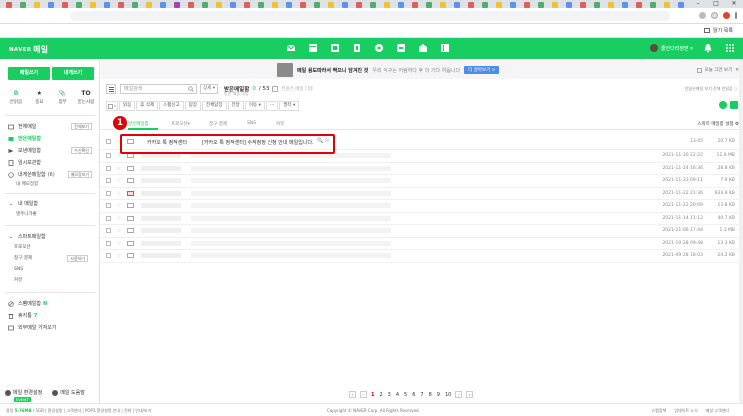 The width and height of the screenshot is (743, 416). What do you see at coordinates (52, 236) in the screenshot?
I see `smart-mailbox-header: ⌄ 스마트메일함` at bounding box center [52, 236].